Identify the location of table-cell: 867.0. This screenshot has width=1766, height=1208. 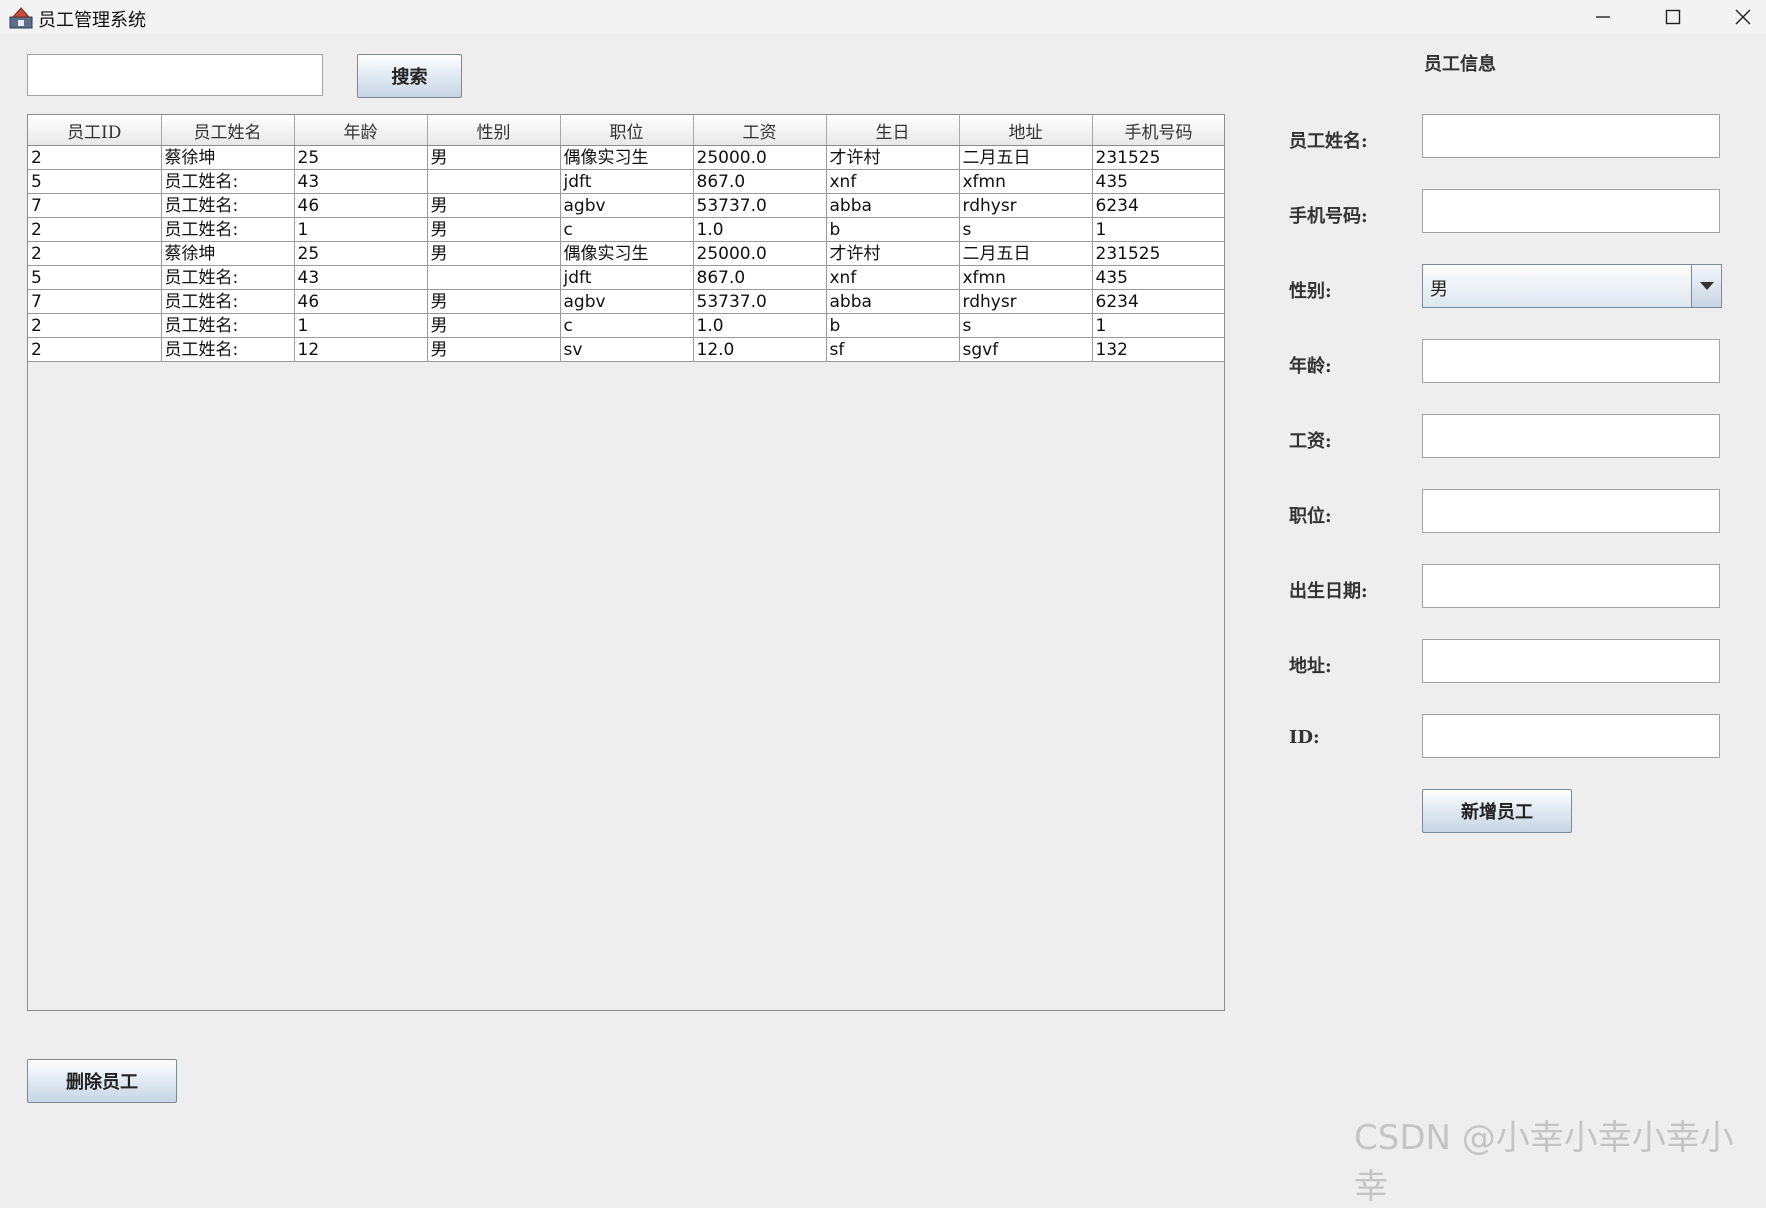
(760, 277).